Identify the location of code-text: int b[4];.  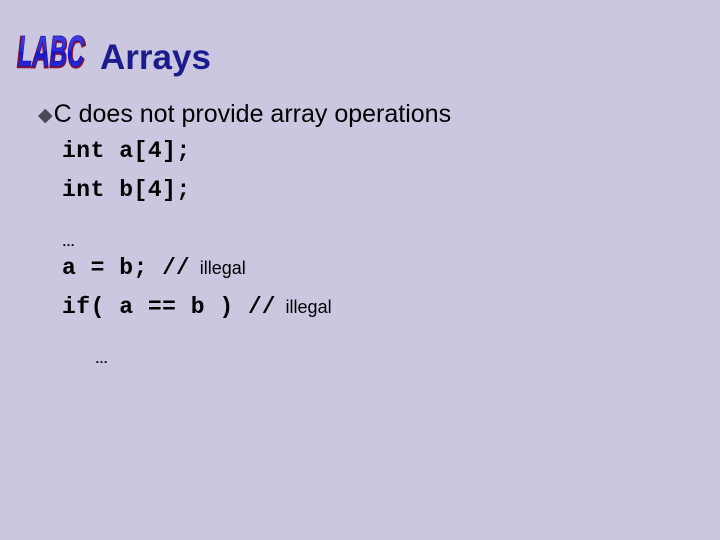
(126, 190).